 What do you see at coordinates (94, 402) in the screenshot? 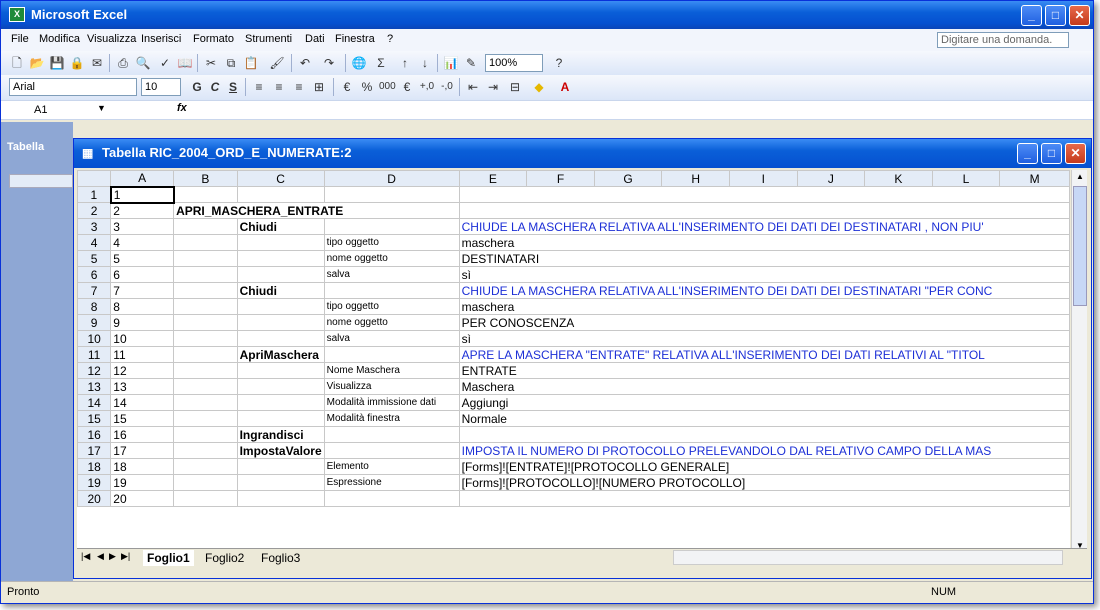
I see `row-header: 14` at bounding box center [94, 402].